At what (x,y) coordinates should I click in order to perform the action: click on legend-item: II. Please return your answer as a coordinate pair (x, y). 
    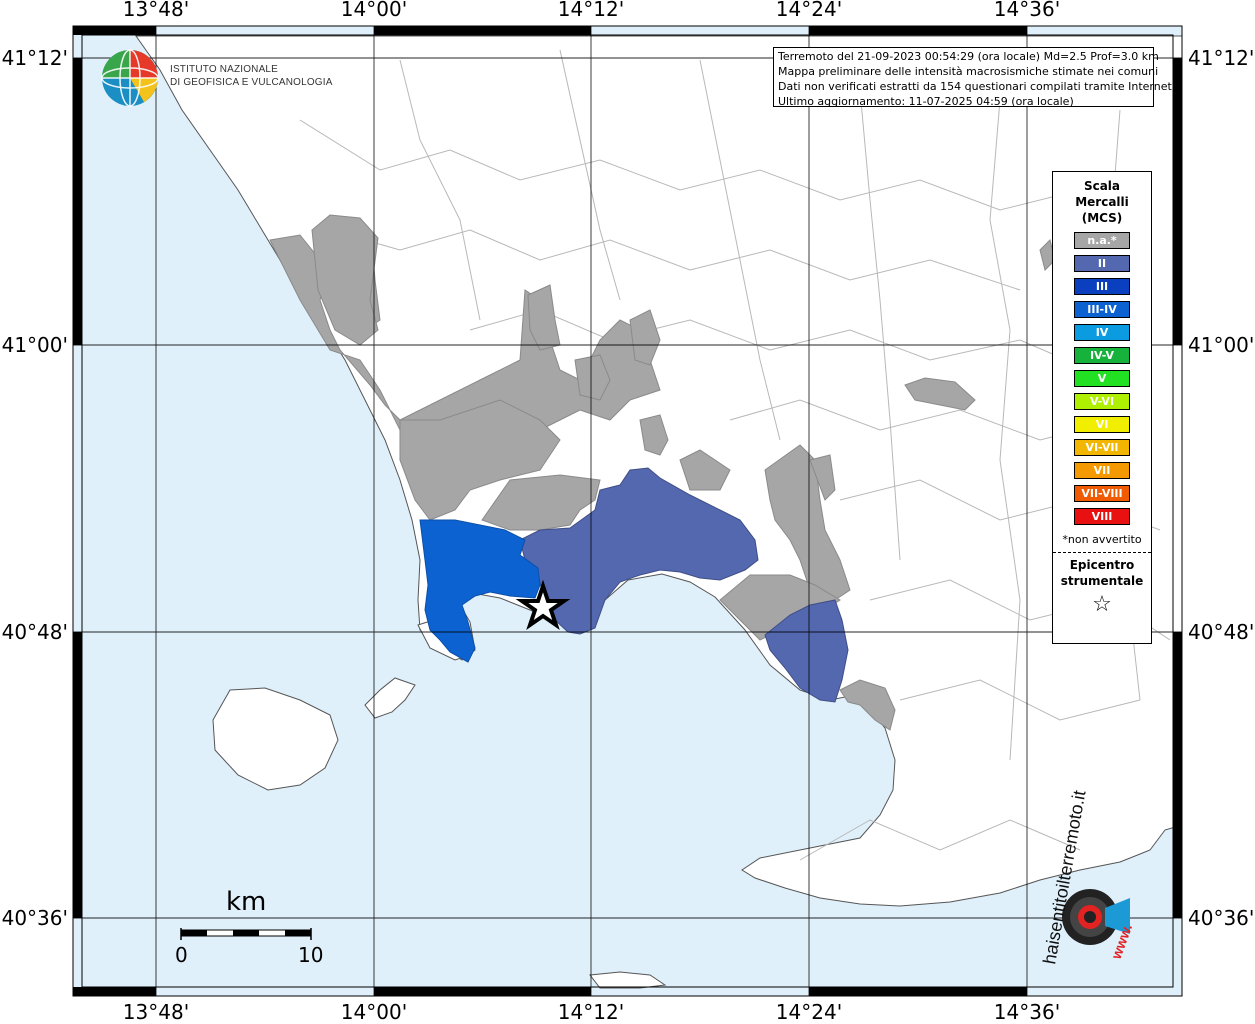
    Looking at the image, I should click on (1102, 263).